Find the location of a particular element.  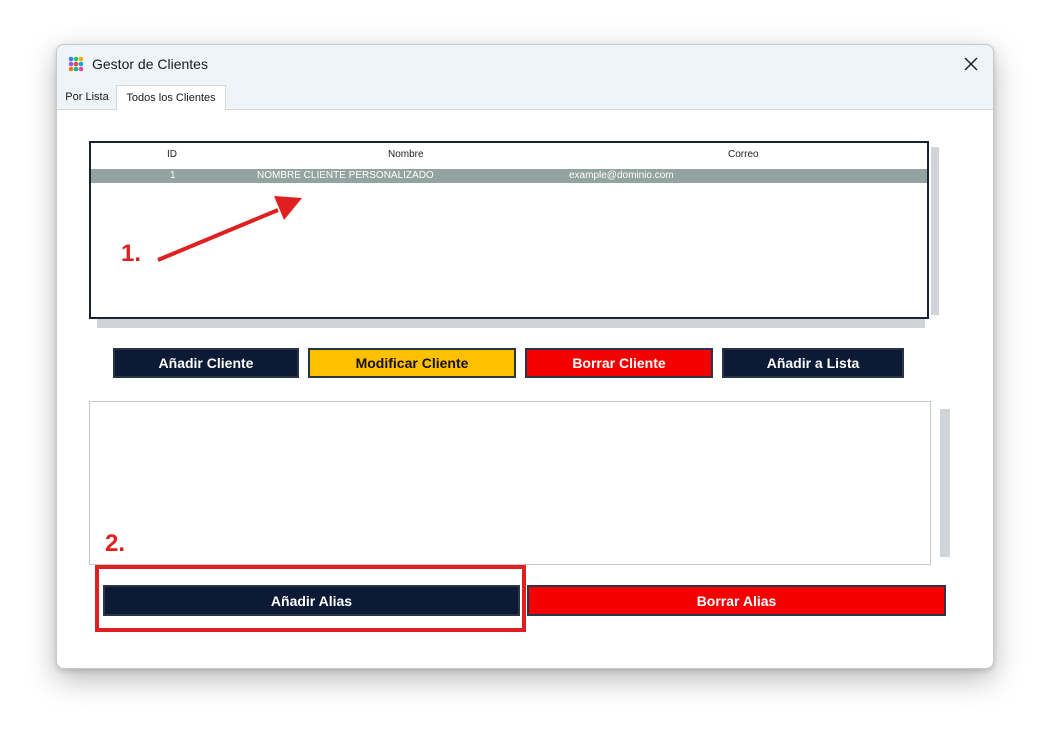

close-button is located at coordinates (971, 64).